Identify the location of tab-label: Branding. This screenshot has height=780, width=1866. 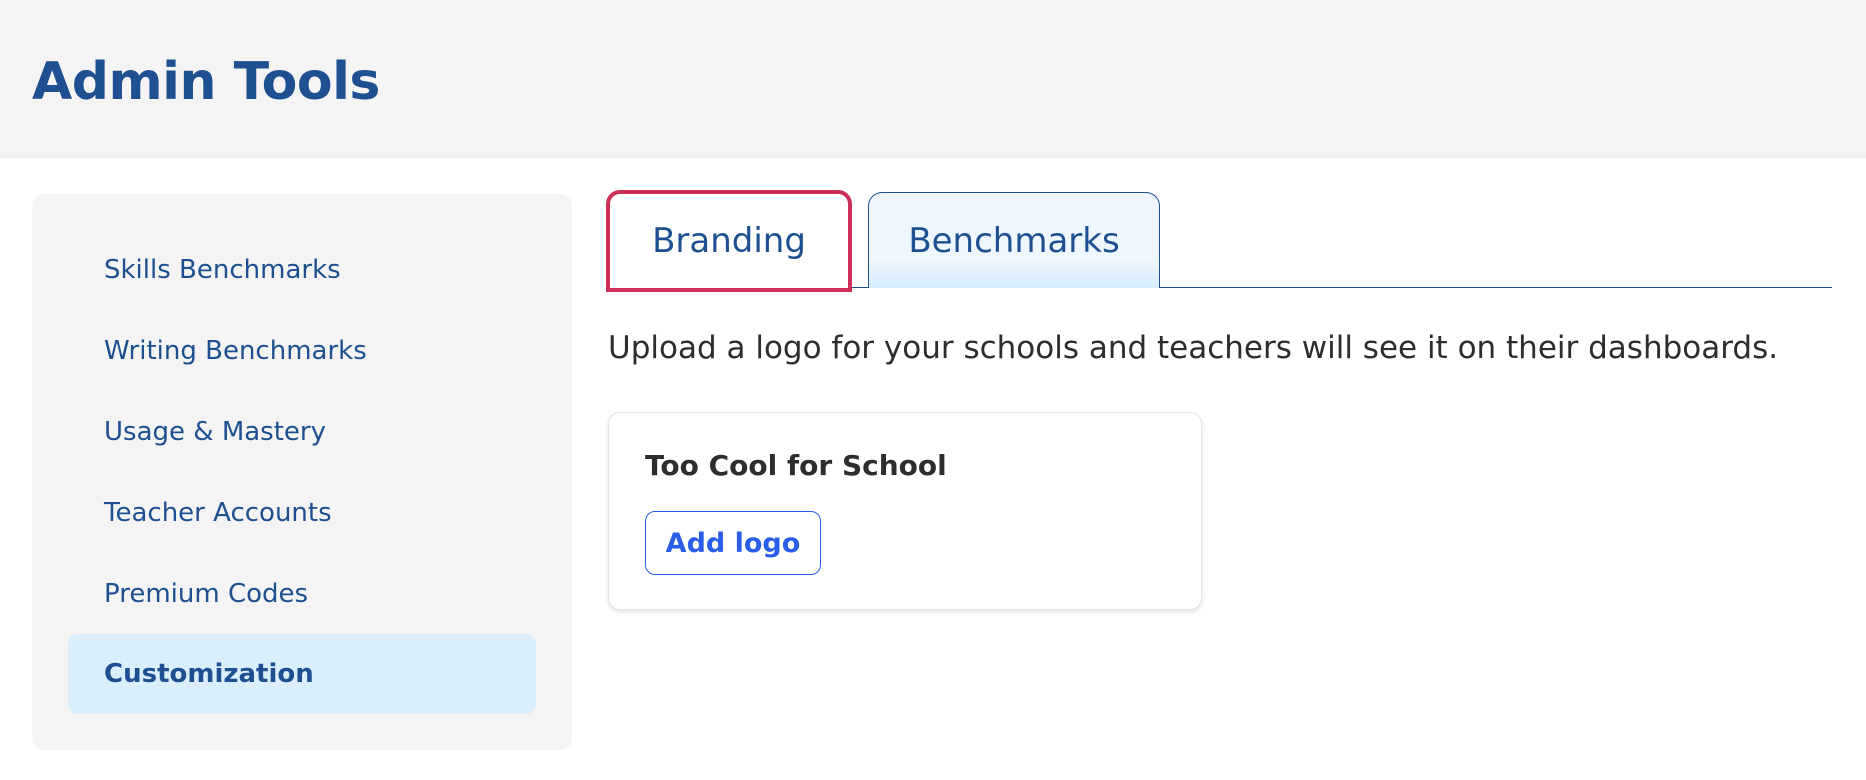
(729, 241).